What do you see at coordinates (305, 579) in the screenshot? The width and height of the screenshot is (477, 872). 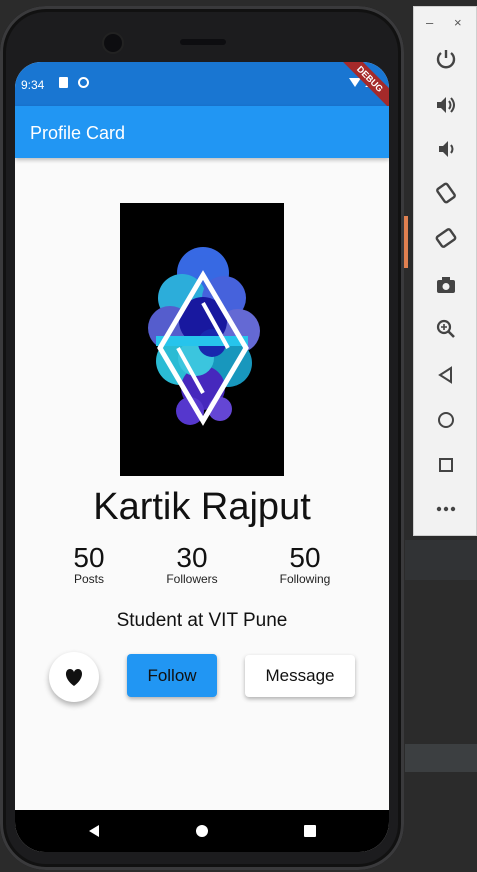 I see `stat-label: Following` at bounding box center [305, 579].